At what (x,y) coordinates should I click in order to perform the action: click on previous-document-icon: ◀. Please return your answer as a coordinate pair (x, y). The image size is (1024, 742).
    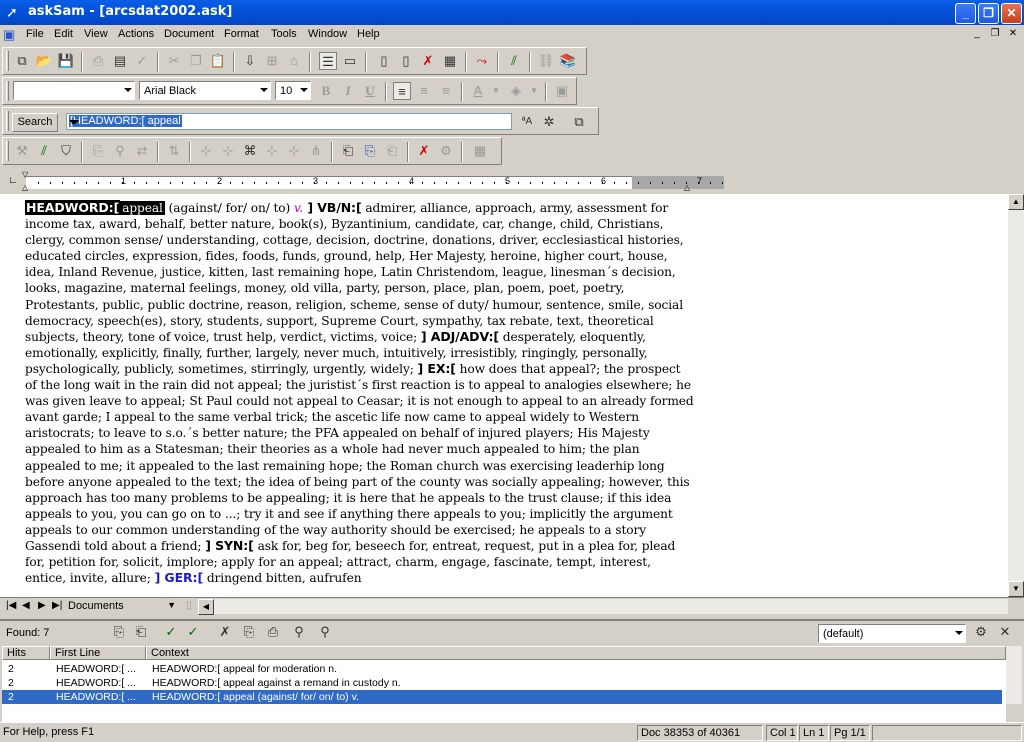
    Looking at the image, I should click on (26, 605).